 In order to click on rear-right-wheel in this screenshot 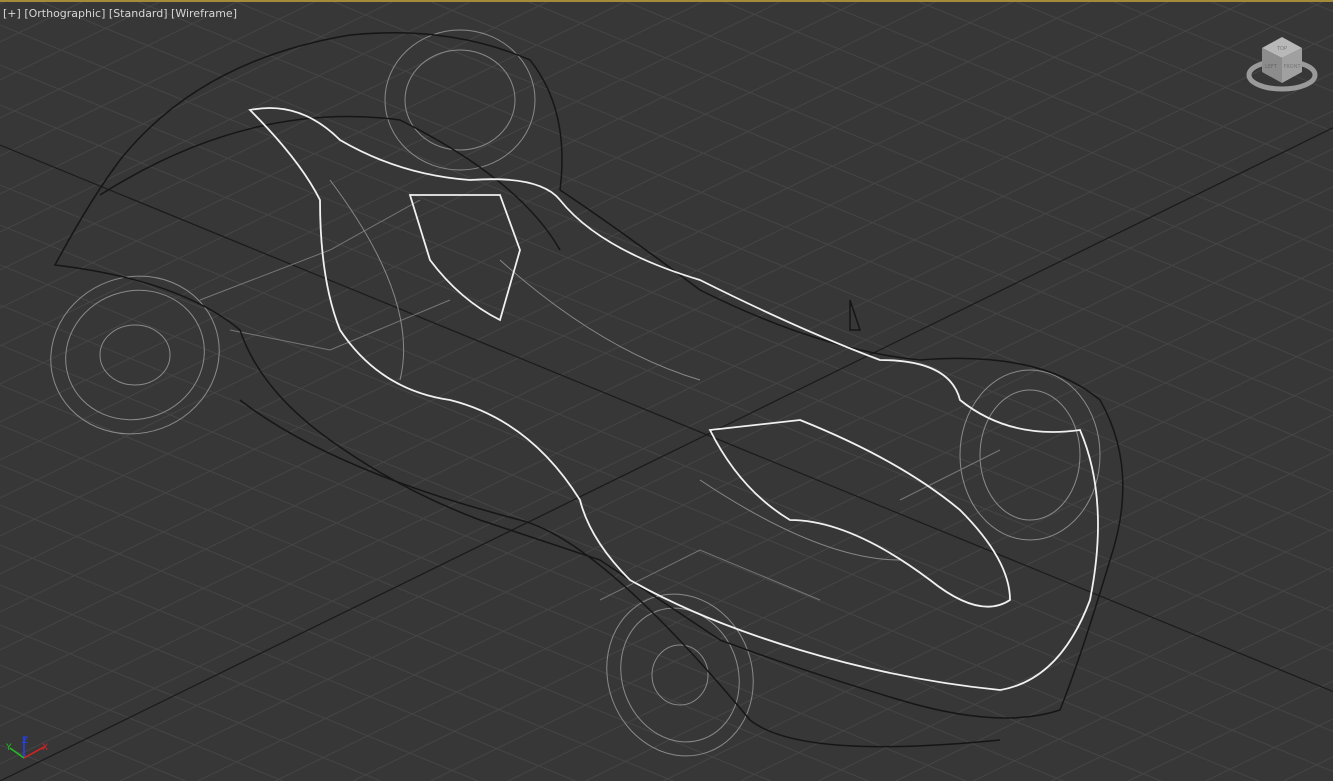, I will do `click(1030, 455)`.